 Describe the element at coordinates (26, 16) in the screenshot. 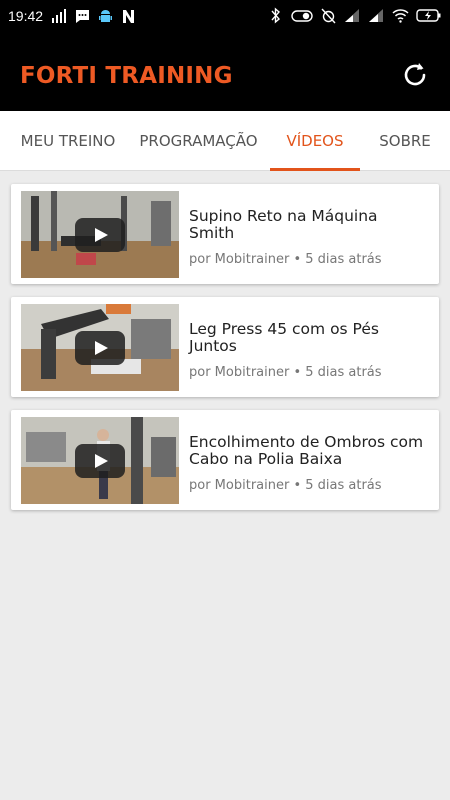

I see `status-time: 19:42` at that location.